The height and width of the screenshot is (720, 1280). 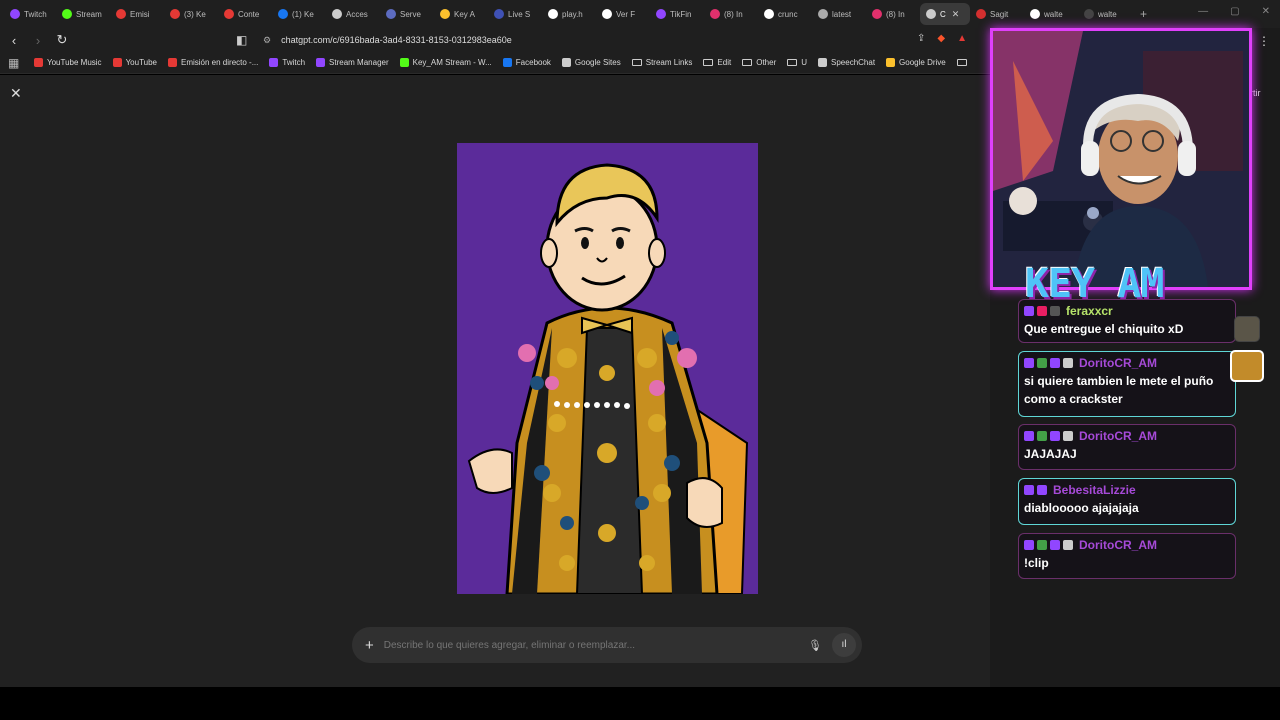 What do you see at coordinates (1247, 329) in the screenshot?
I see `chat-avatar` at bounding box center [1247, 329].